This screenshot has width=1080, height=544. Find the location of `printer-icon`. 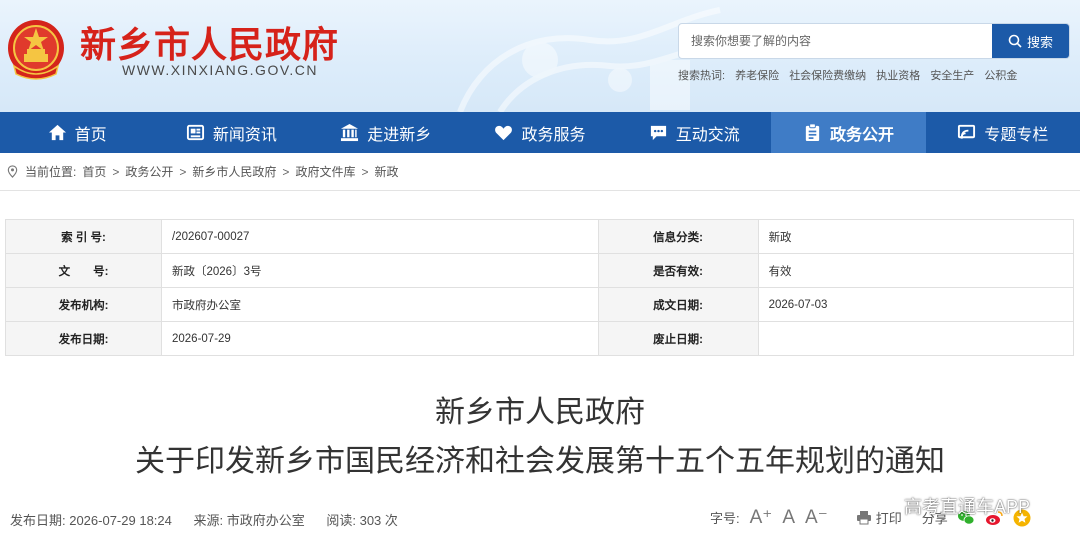

printer-icon is located at coordinates (863, 518).